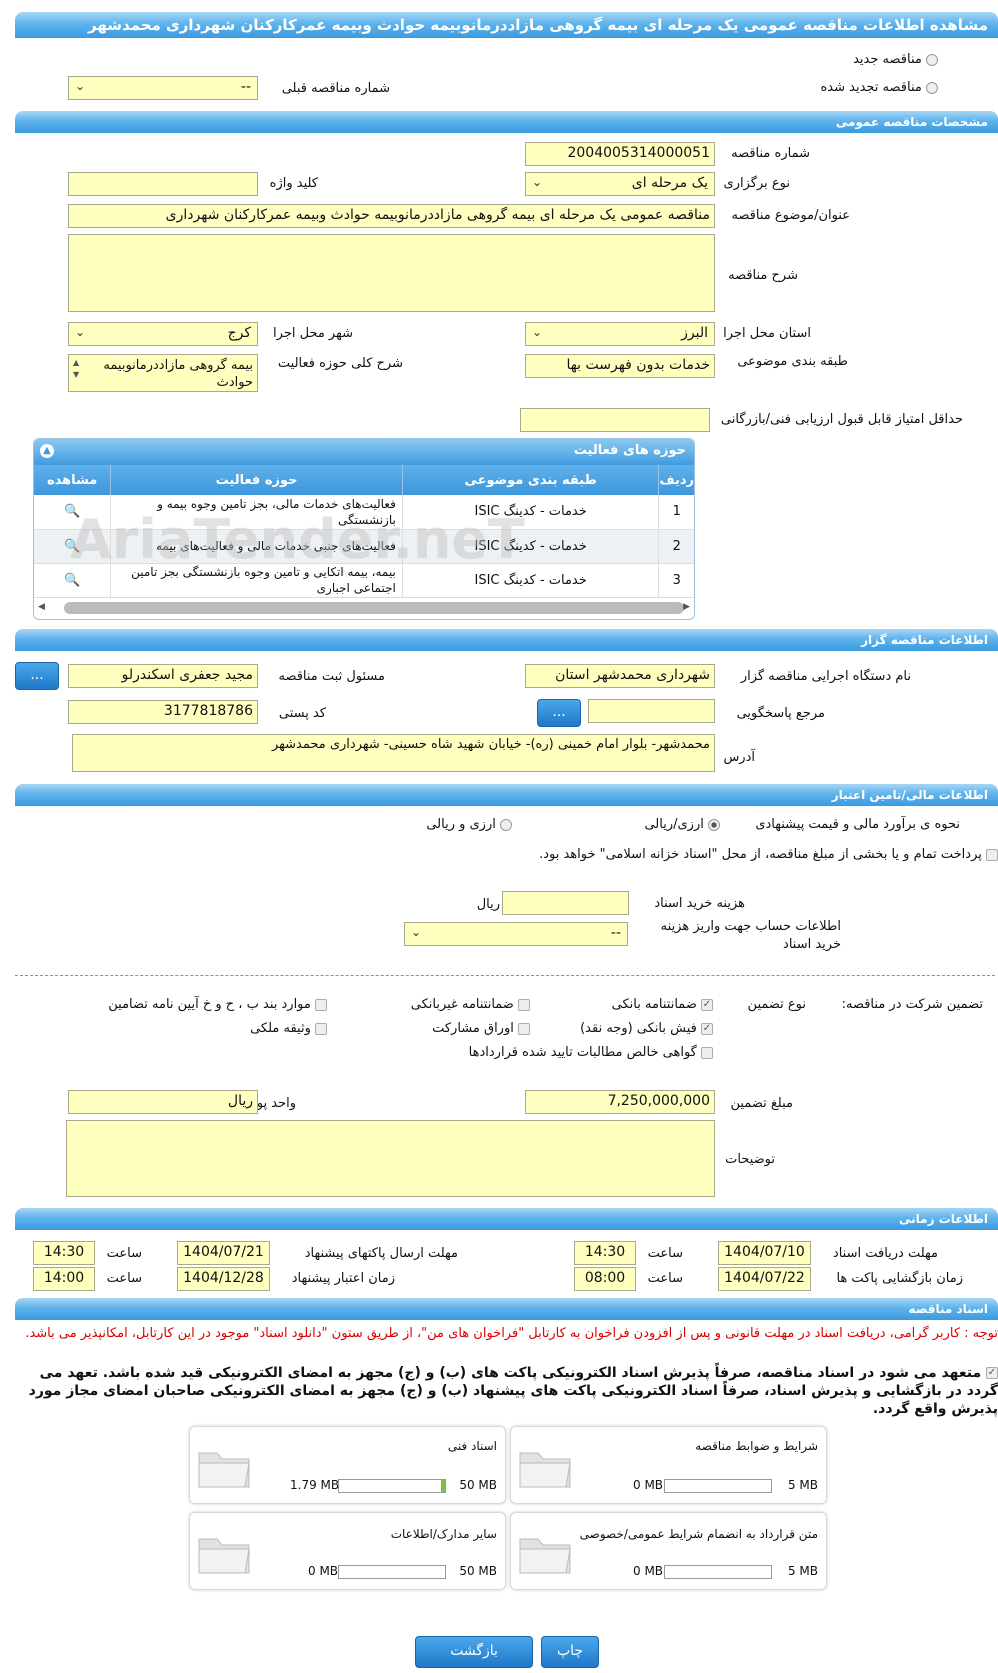 The image size is (998, 1673). What do you see at coordinates (163, 334) in the screenshot?
I see `city-select: کرج ⌄` at bounding box center [163, 334].